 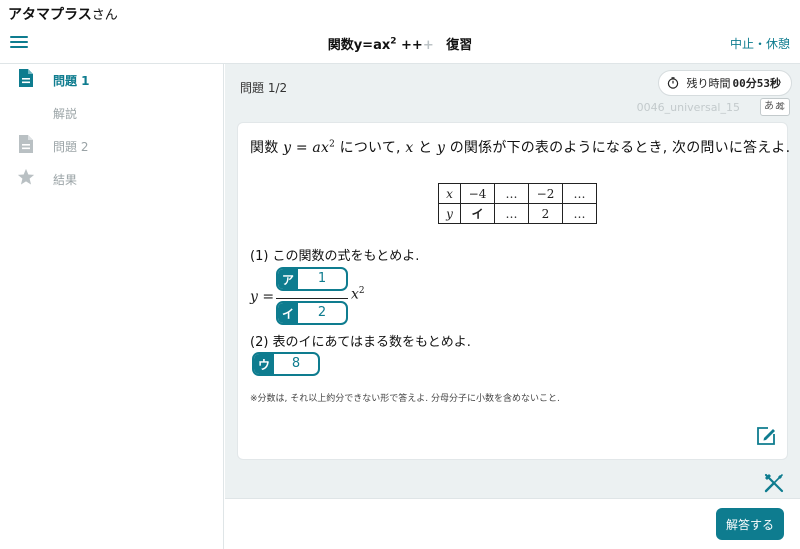 I want to click on top-bar: アタマプラスさん 関数y=ax2 +++ 復習 中止・休憩, so click(x=400, y=32).